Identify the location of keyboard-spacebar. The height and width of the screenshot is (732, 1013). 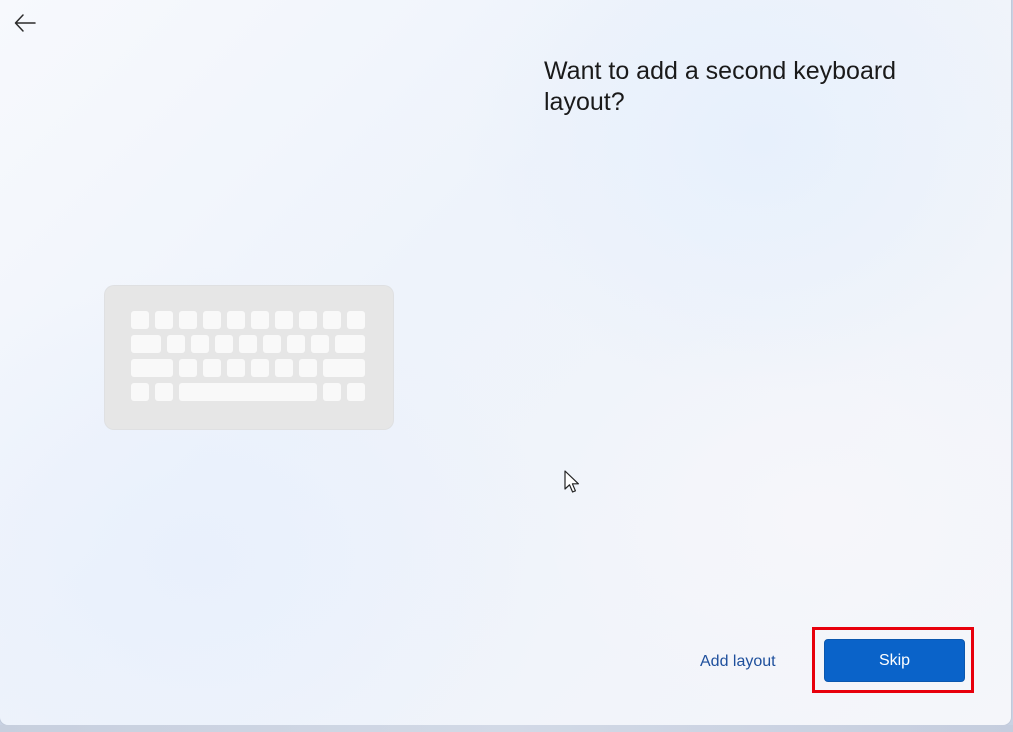
(248, 392).